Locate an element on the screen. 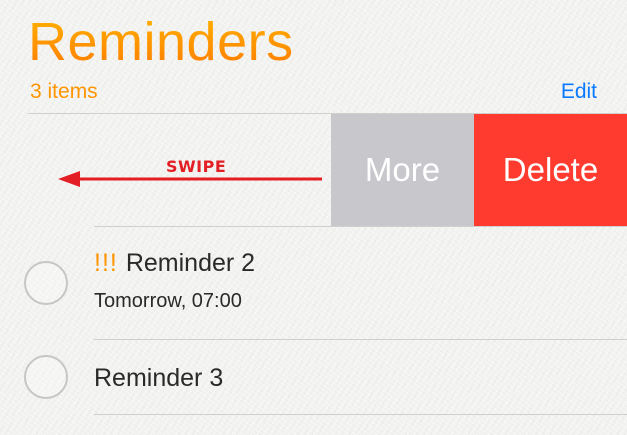 The height and width of the screenshot is (435, 627). edit-button: Edit is located at coordinates (579, 92).